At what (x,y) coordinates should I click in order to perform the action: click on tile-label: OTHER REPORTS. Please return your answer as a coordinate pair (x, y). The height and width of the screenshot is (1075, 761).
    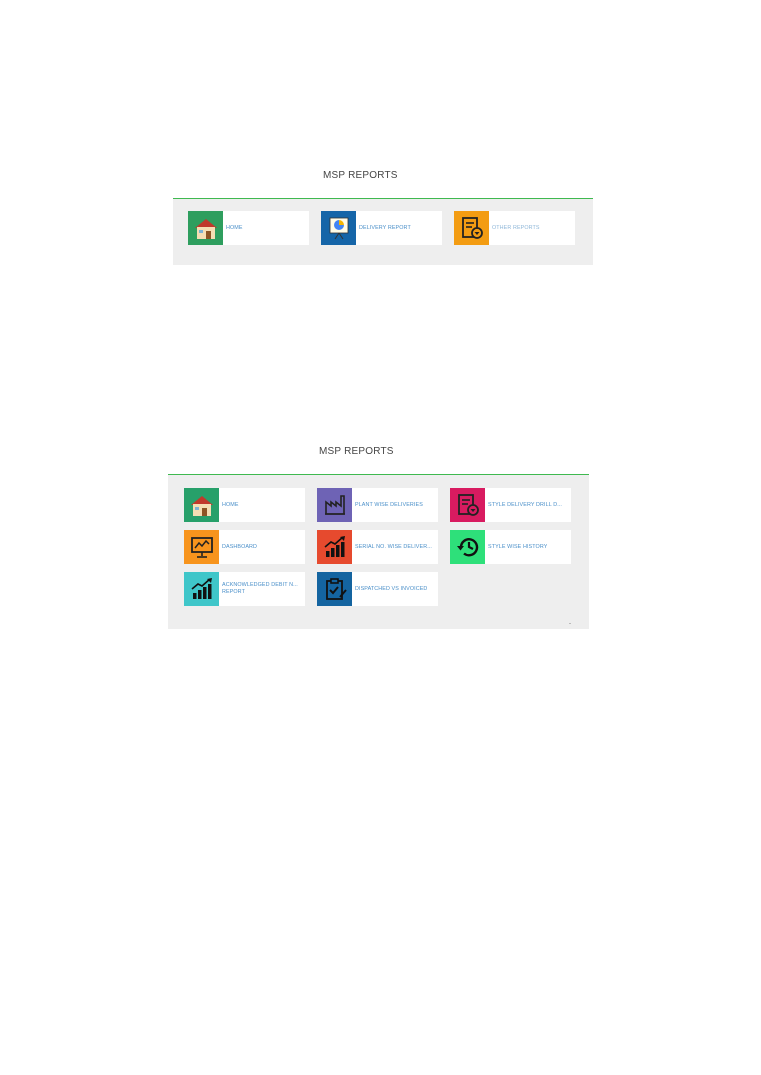
    Looking at the image, I should click on (516, 227).